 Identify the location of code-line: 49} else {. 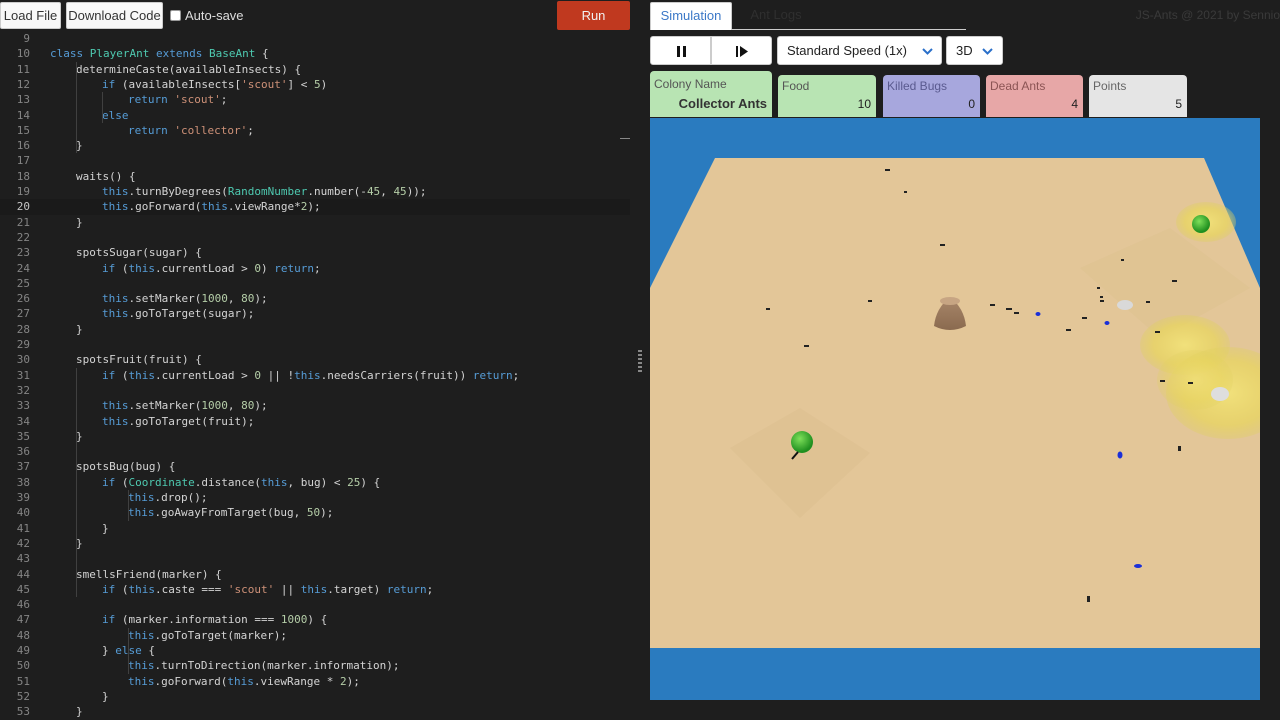
(315, 650).